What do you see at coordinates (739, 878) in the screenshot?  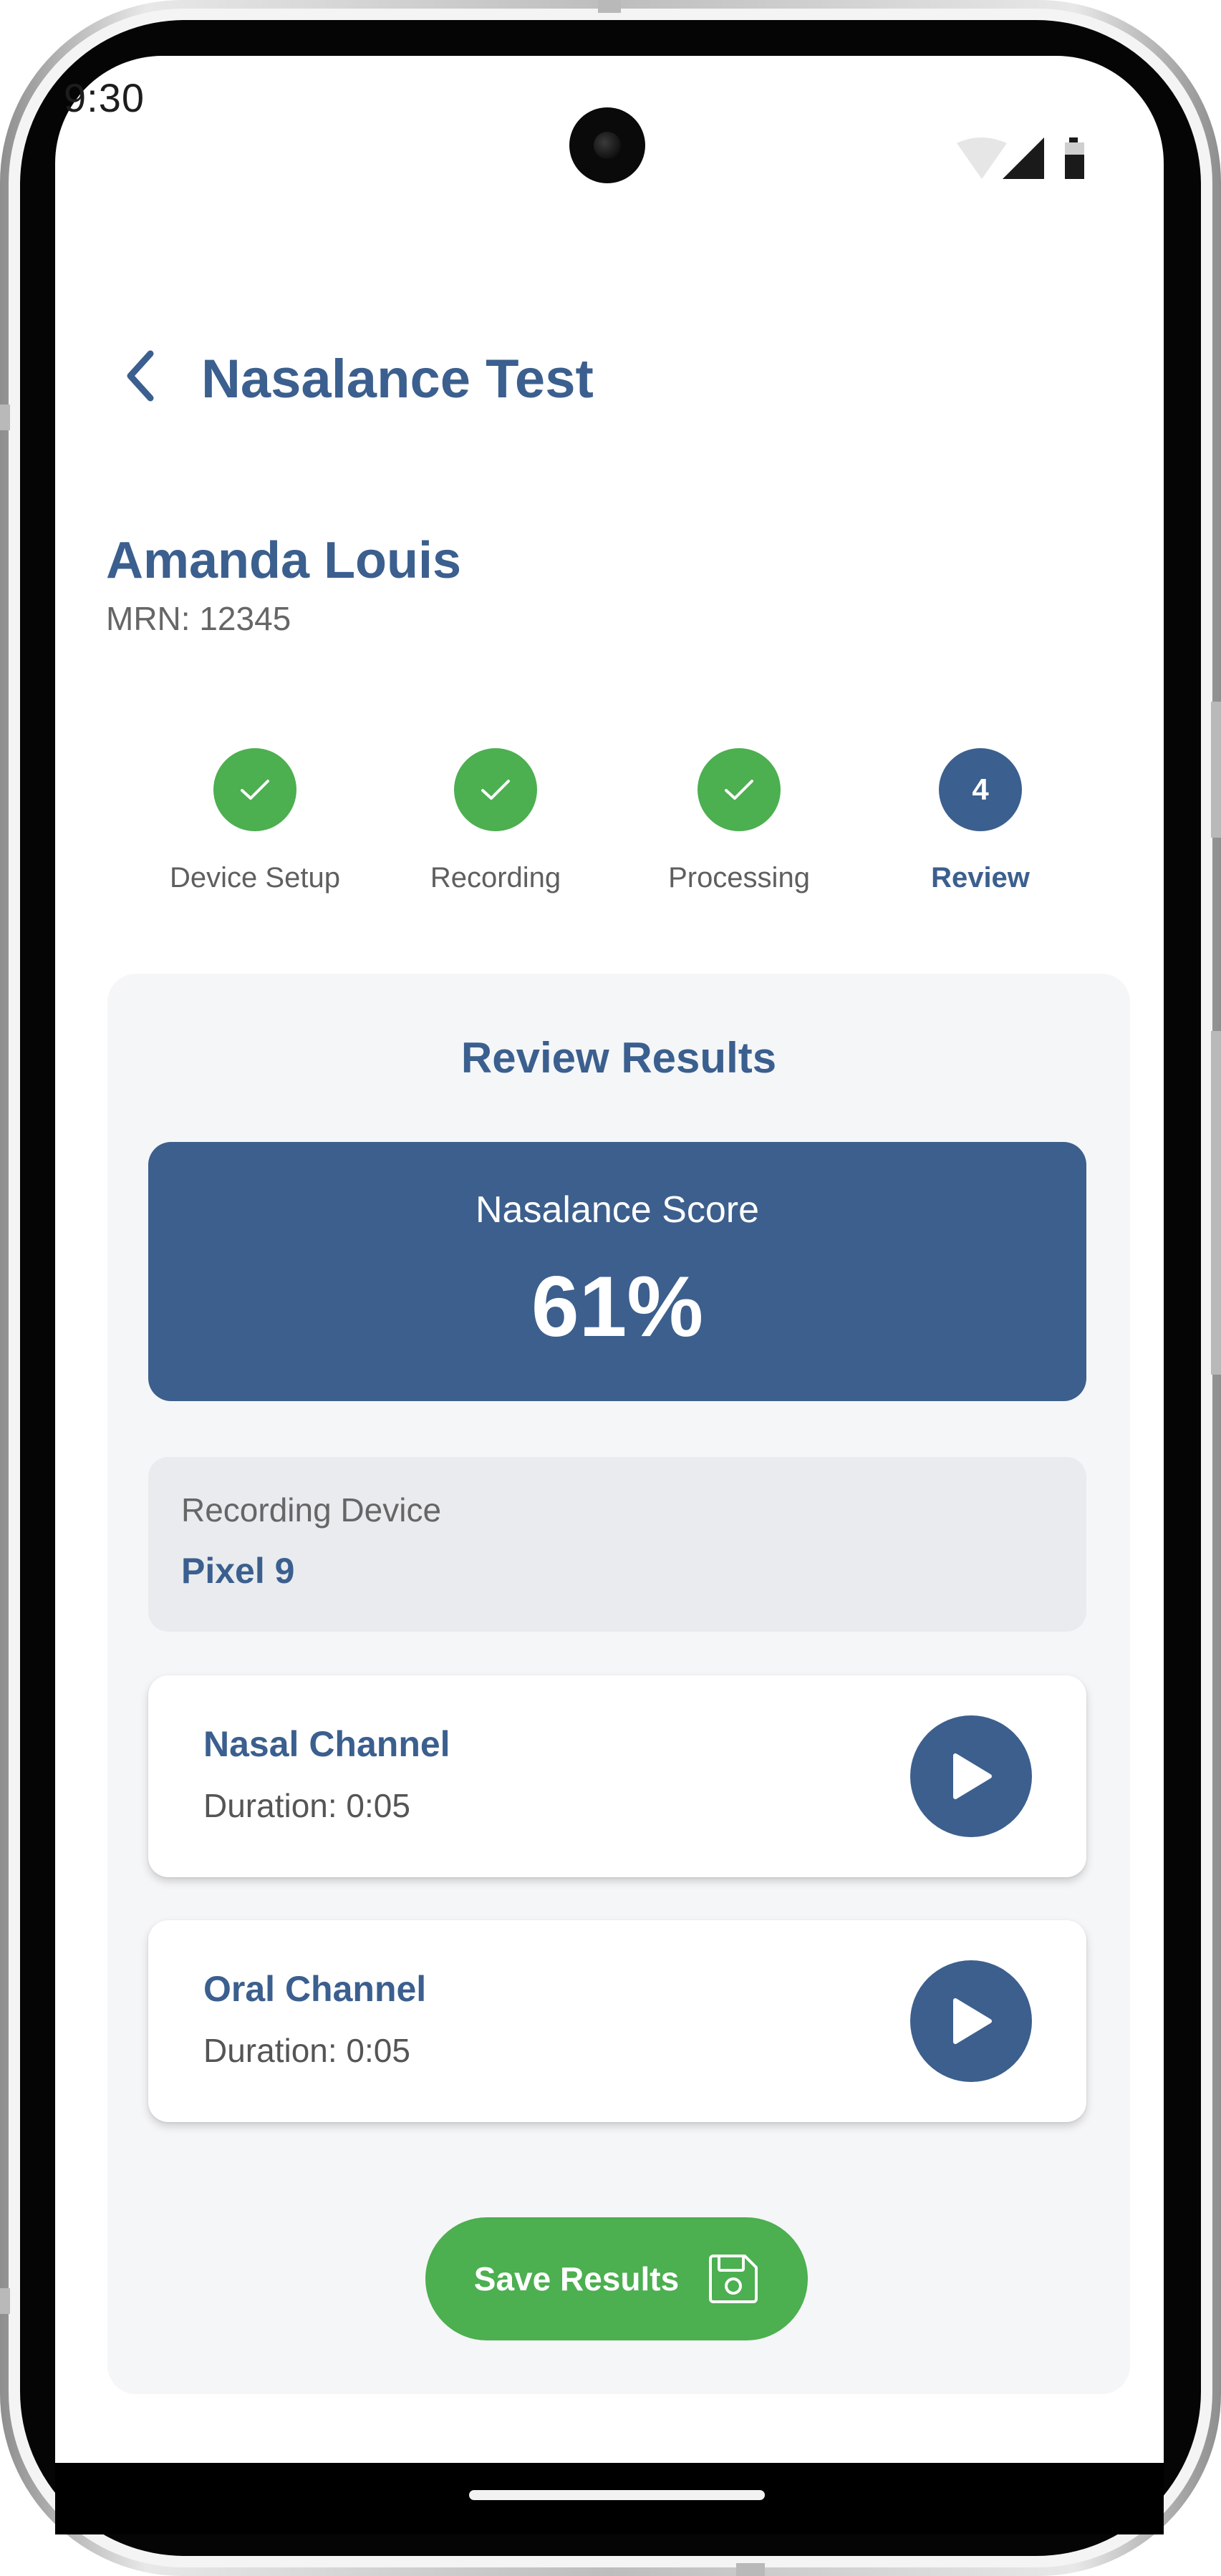 I see `step-label: Processing` at bounding box center [739, 878].